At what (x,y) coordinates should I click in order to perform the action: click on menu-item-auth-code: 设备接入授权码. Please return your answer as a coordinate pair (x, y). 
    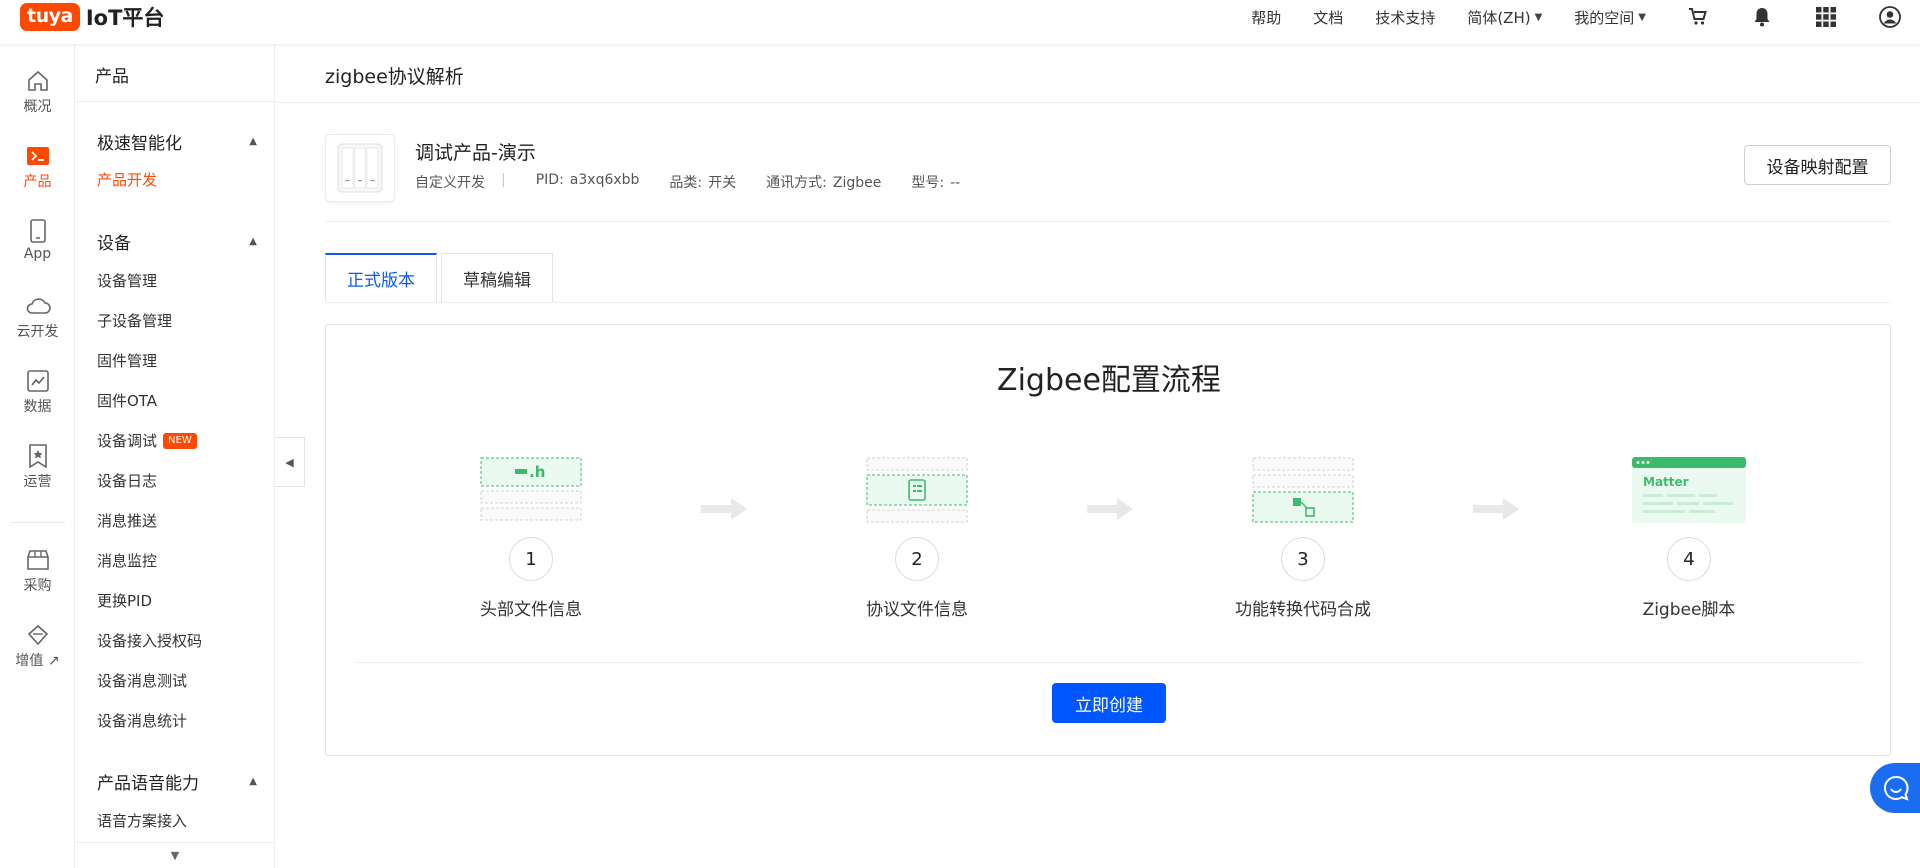
    Looking at the image, I should click on (149, 640).